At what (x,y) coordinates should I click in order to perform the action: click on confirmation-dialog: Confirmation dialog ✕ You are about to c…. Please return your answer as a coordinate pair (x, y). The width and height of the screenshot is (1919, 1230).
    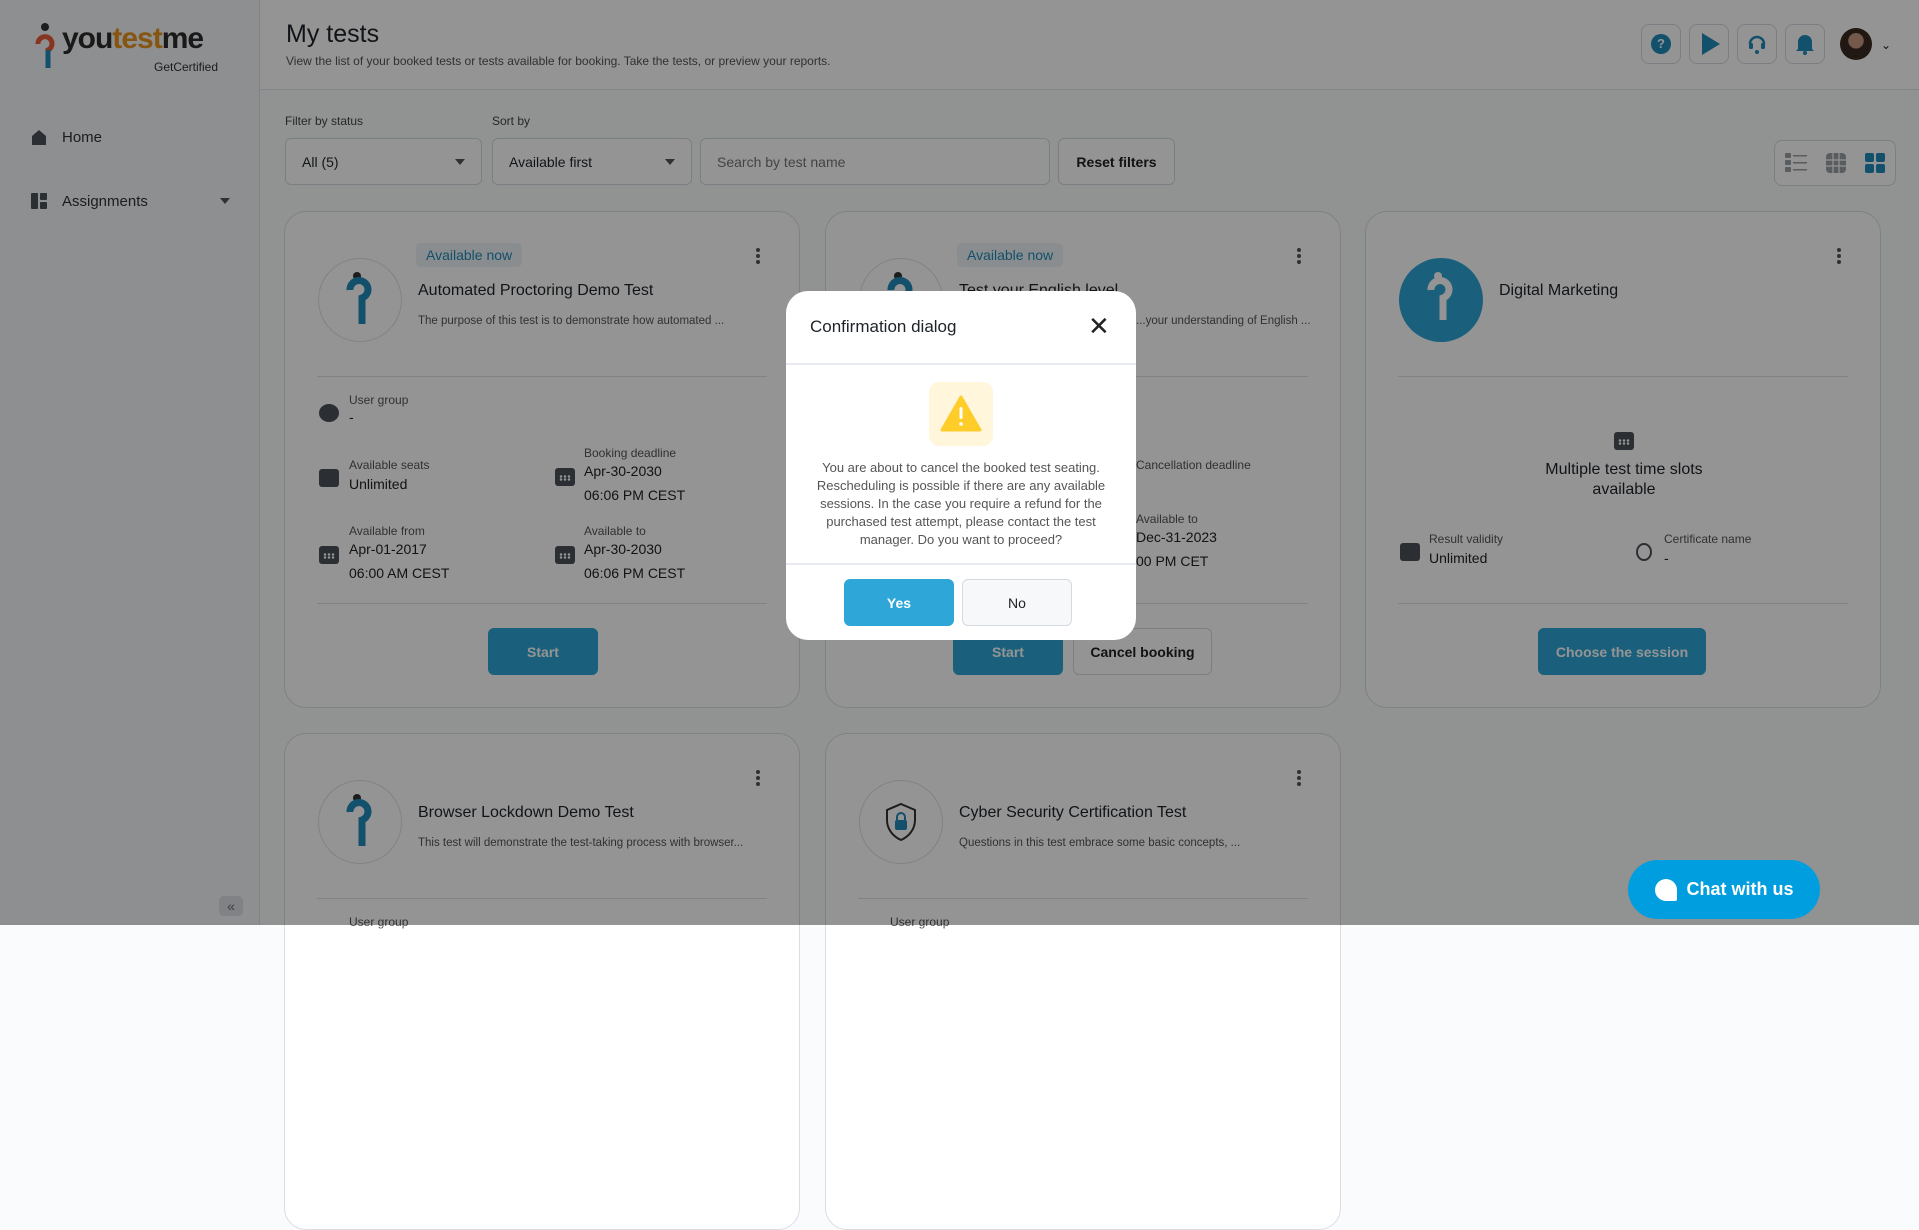
    Looking at the image, I should click on (961, 465).